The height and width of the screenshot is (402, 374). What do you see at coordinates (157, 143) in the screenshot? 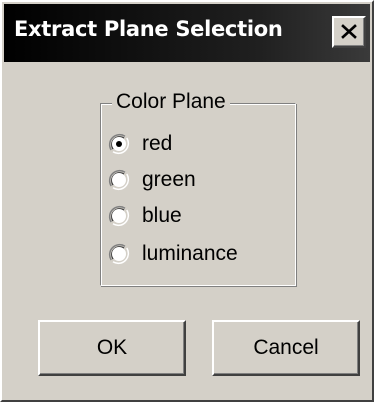
I see `radio-label: red` at bounding box center [157, 143].